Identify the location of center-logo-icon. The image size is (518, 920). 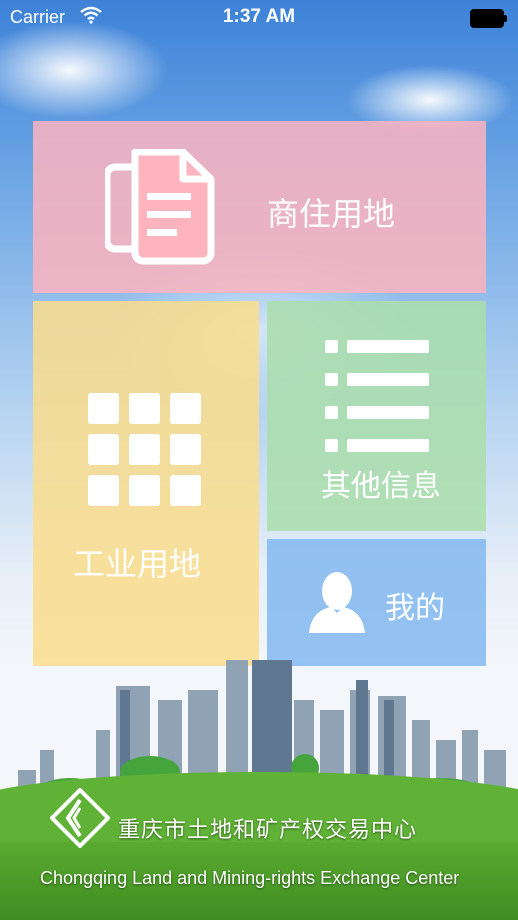
(80, 820).